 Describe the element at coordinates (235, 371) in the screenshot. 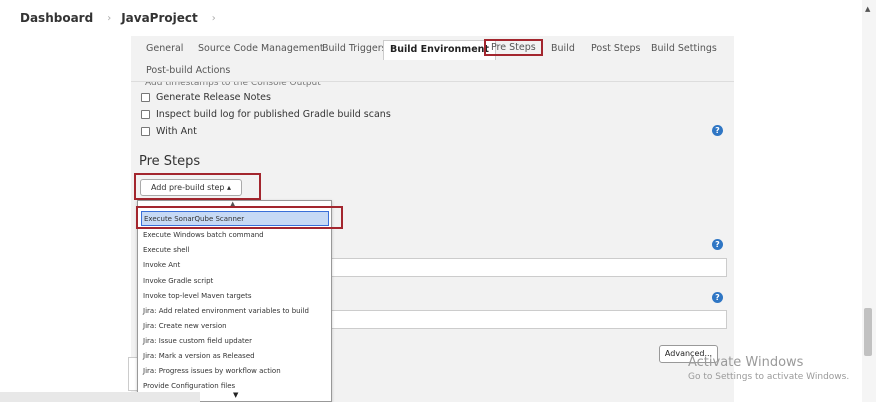

I see `menu-item-jira-progress-issues: Jira: Progress issues by workflow action` at that location.